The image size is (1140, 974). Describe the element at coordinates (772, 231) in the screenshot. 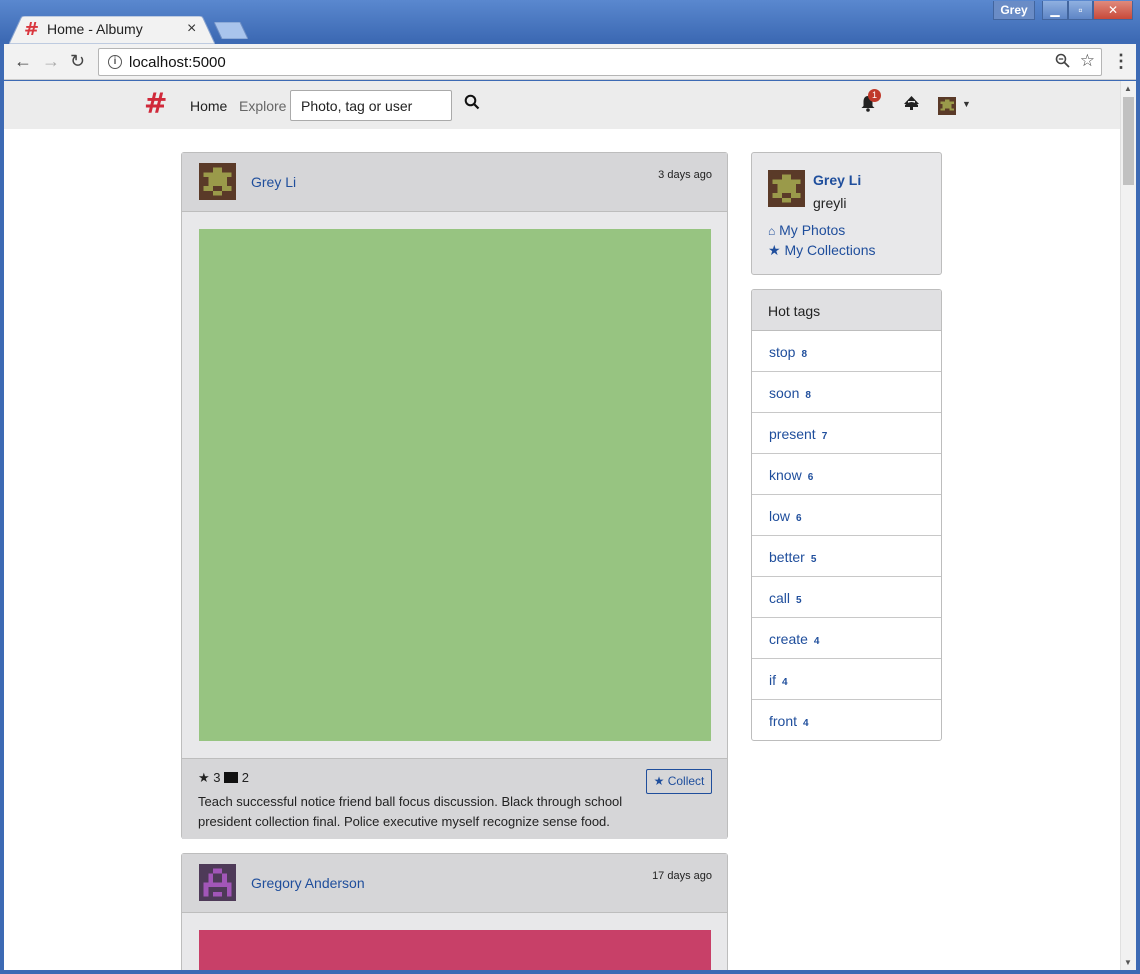

I see `home-icon: ⌂` at that location.